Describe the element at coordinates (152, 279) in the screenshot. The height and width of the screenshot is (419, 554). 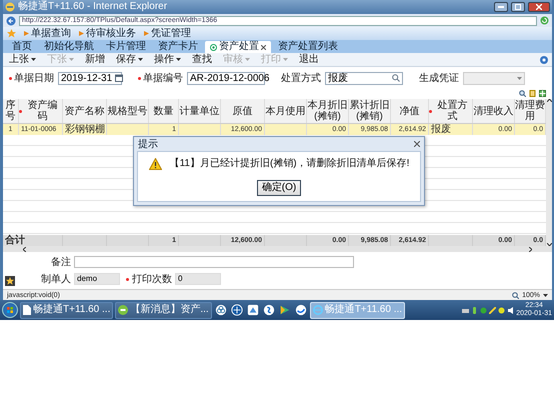
I see `field-label: 打印次数` at that location.